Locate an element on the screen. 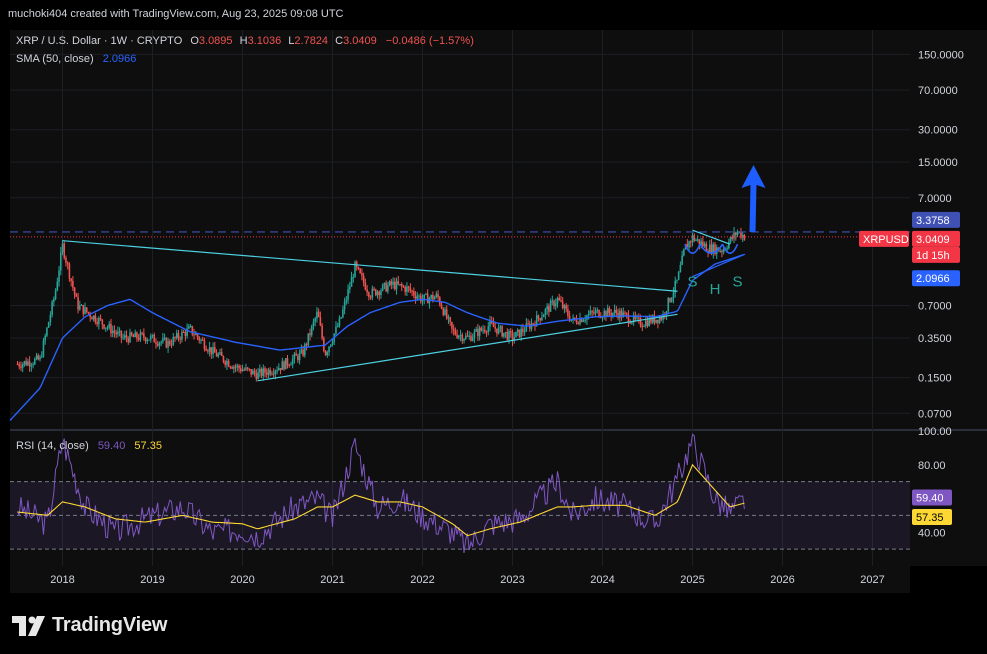  pattern-label: H is located at coordinates (715, 289).